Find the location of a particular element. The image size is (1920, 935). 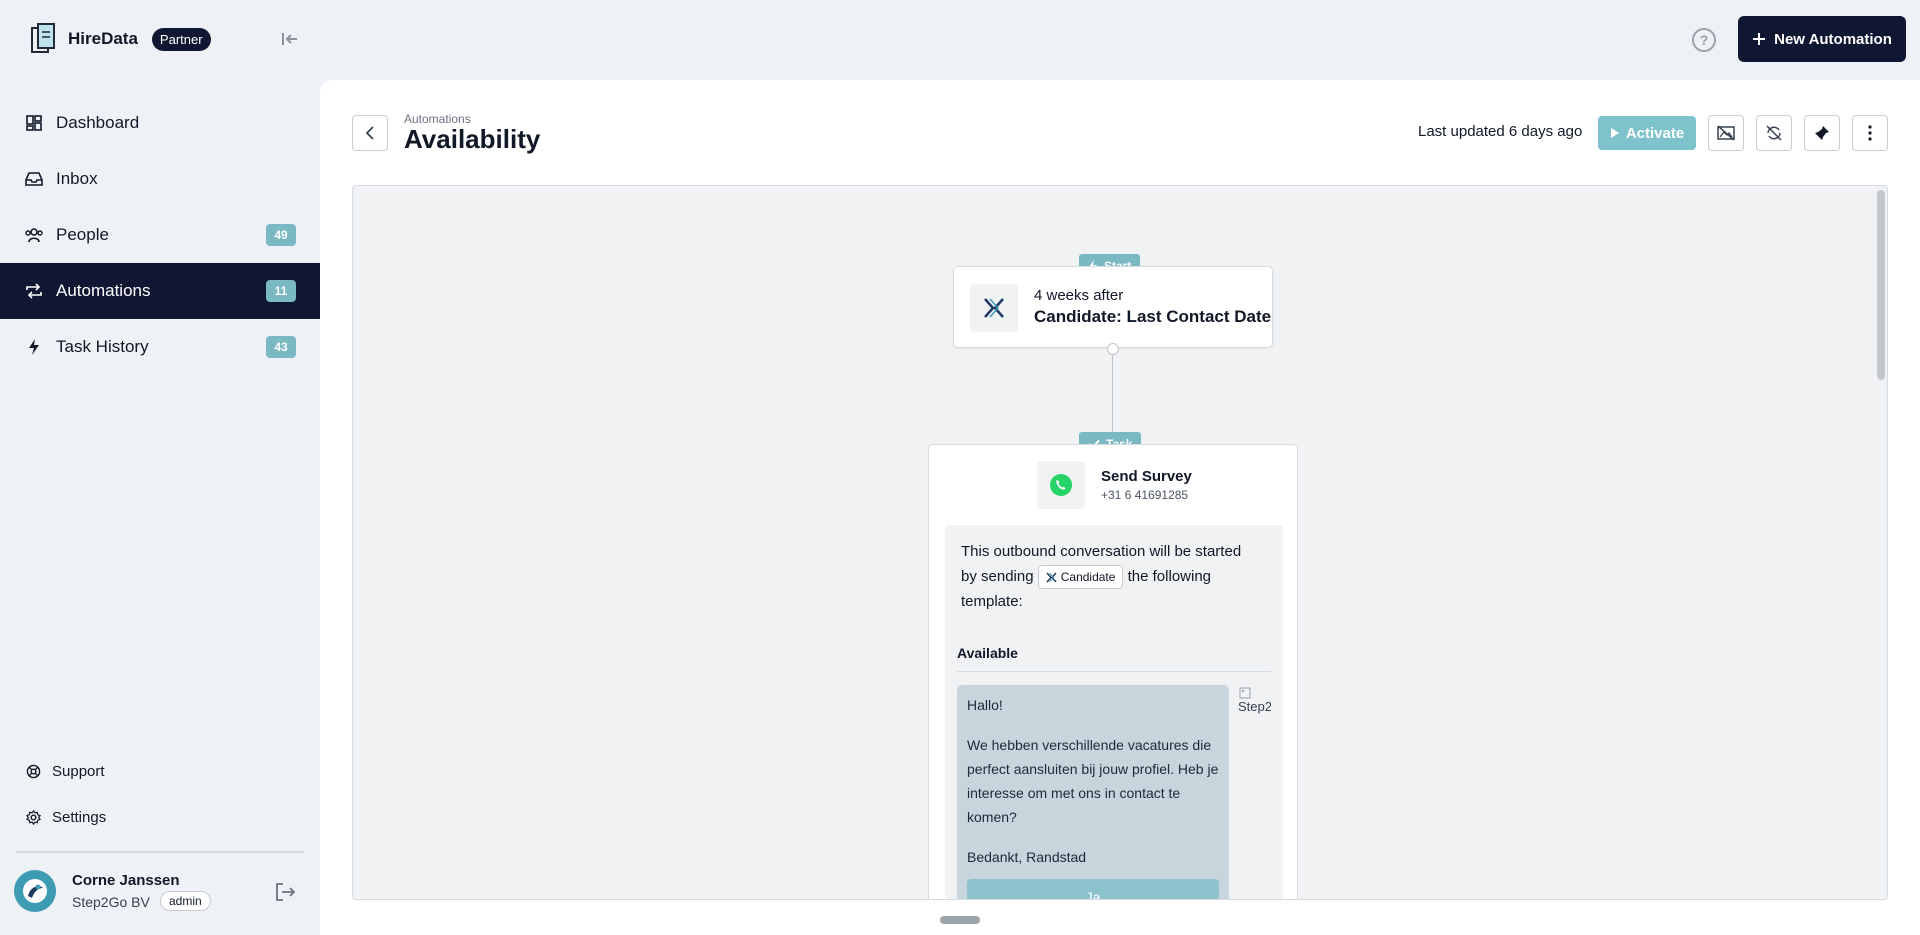

inbox-icon is located at coordinates (34, 179).